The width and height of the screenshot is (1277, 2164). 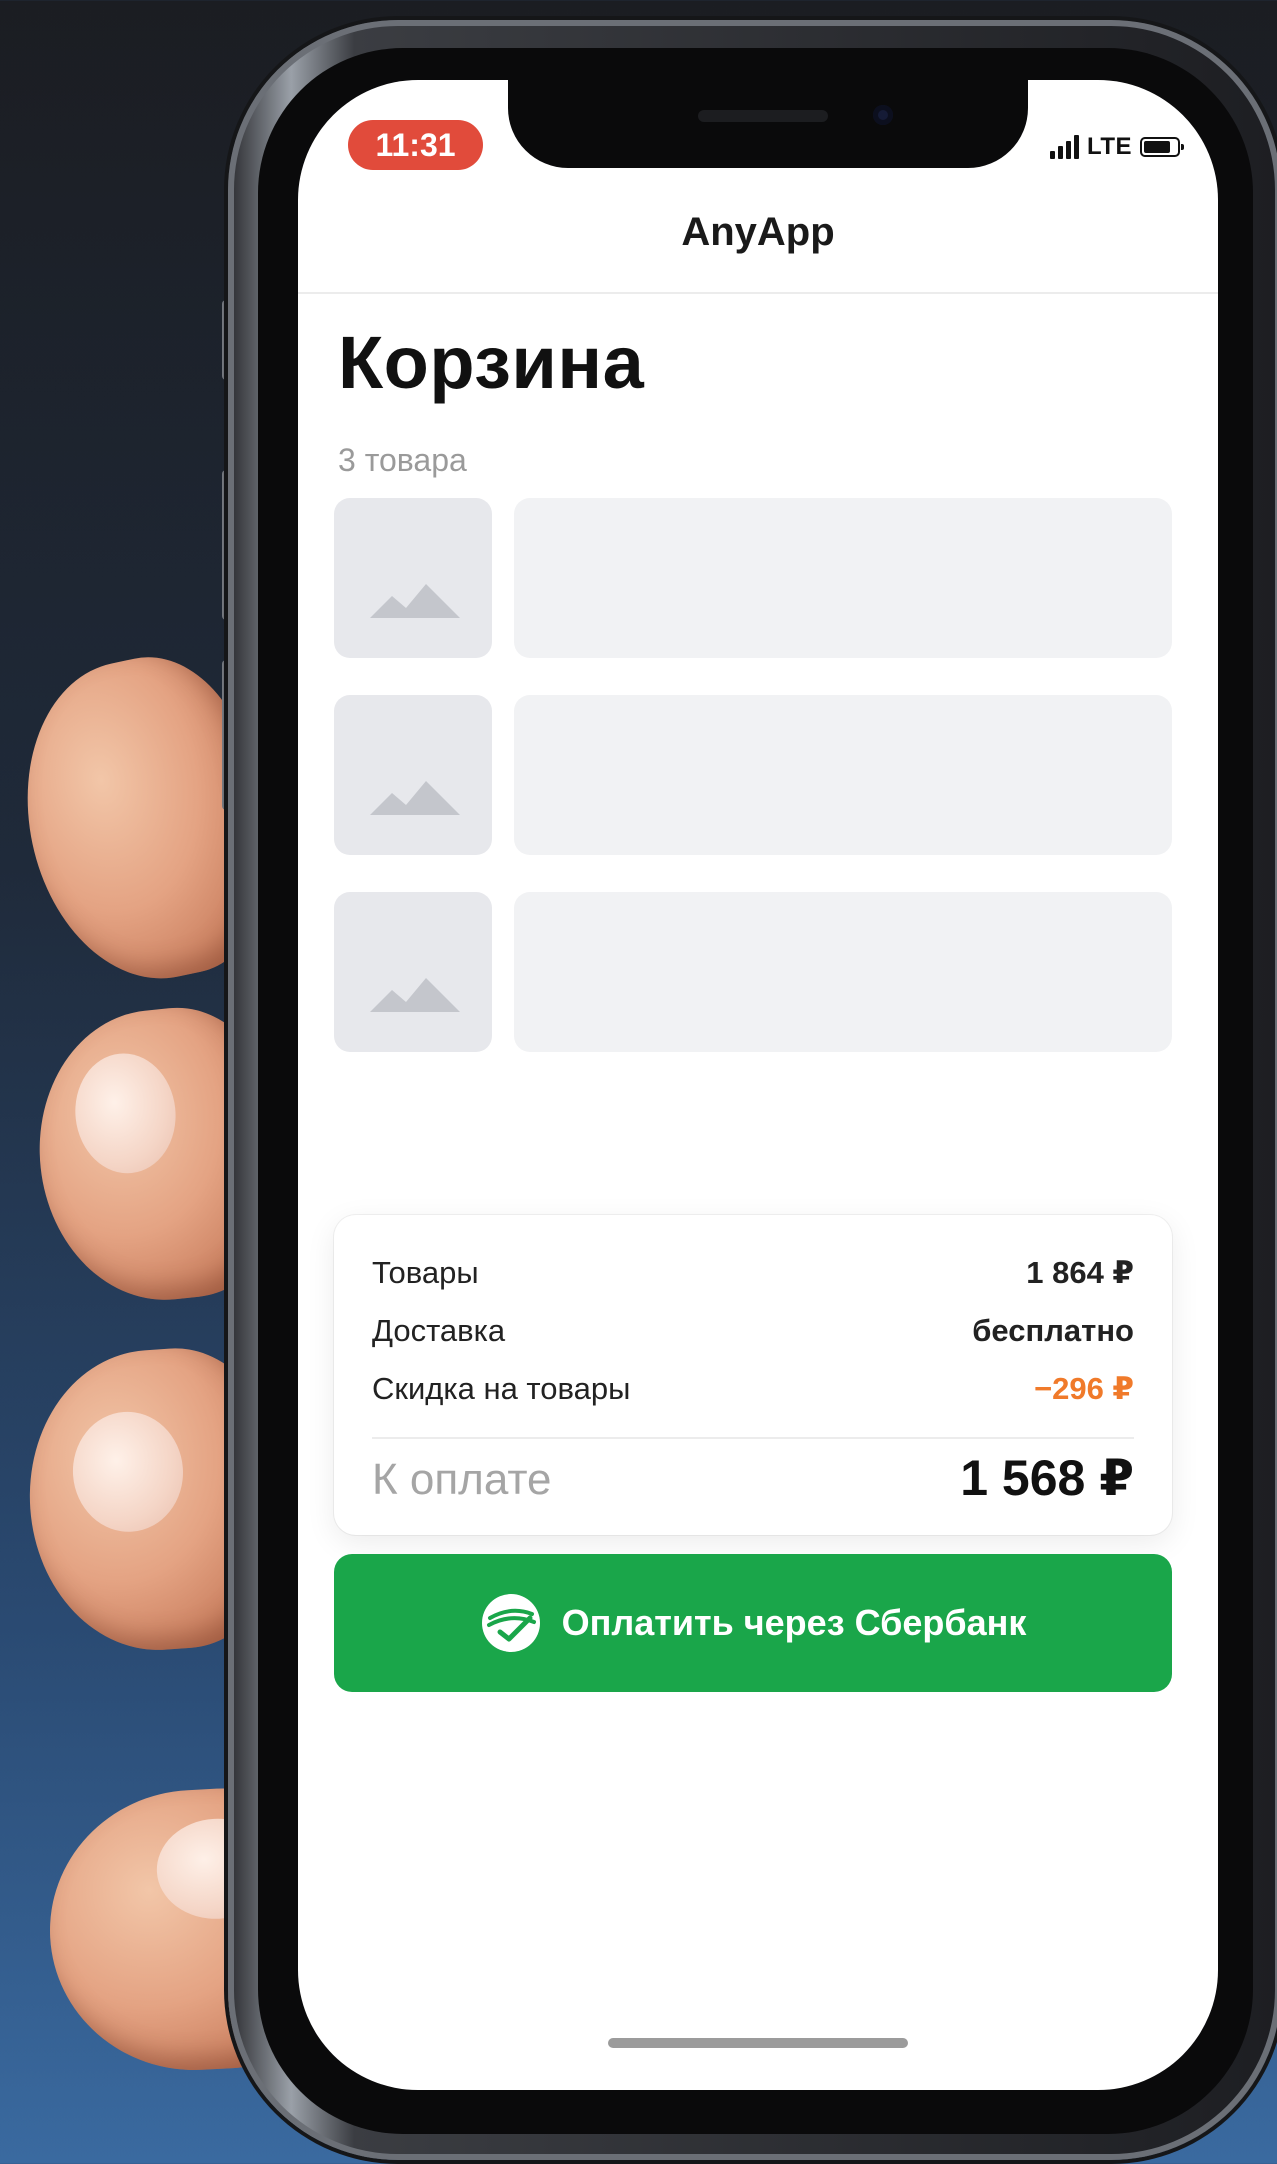 What do you see at coordinates (758, 232) in the screenshot?
I see `app-title: AnyApp` at bounding box center [758, 232].